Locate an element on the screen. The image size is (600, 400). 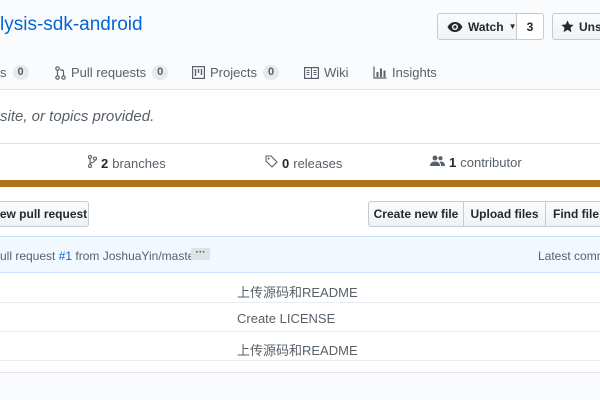
watch-count: 3 is located at coordinates (530, 26).